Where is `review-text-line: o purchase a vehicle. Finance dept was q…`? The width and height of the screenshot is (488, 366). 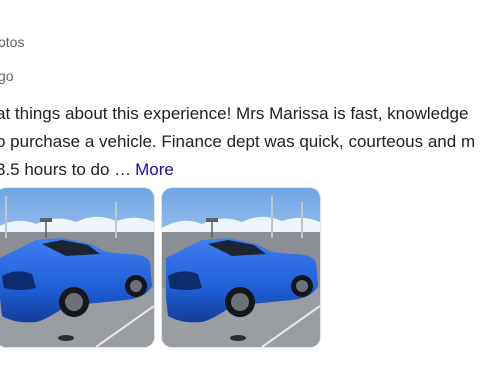
review-text-line: o purchase a vehicle. Finance dept was q… is located at coordinates (238, 141).